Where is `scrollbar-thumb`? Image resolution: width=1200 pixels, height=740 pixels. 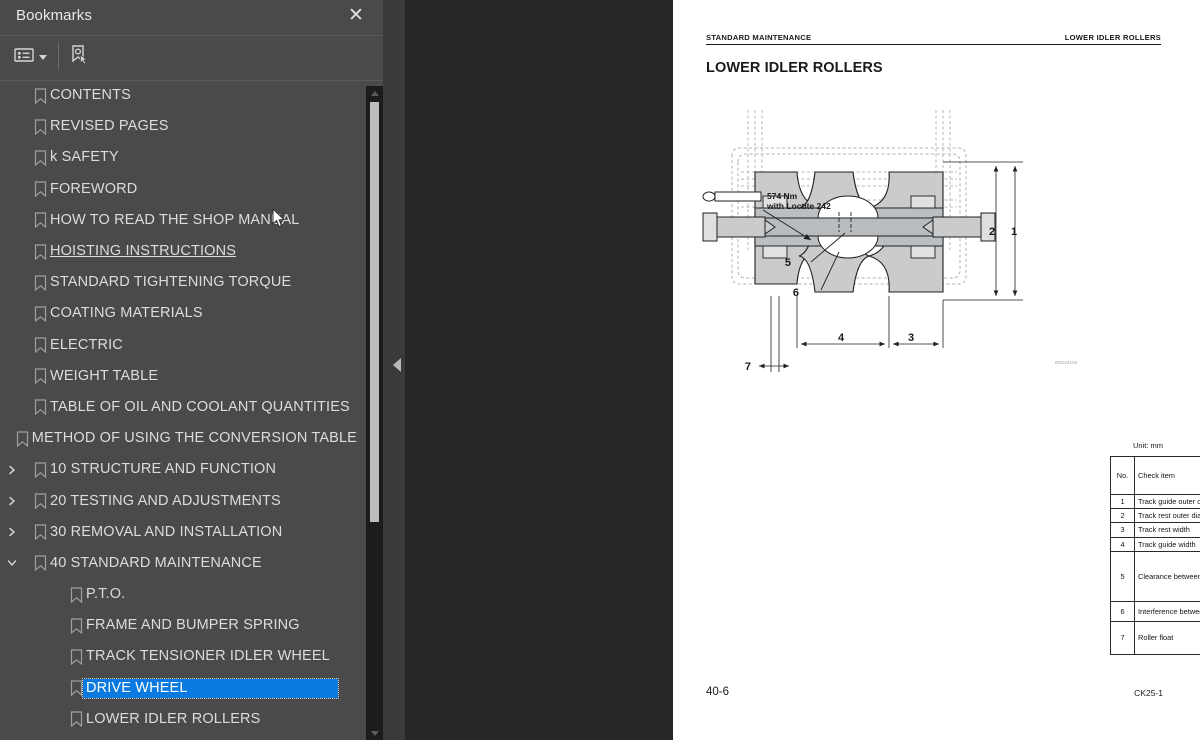
scrollbar-thumb is located at coordinates (374, 312).